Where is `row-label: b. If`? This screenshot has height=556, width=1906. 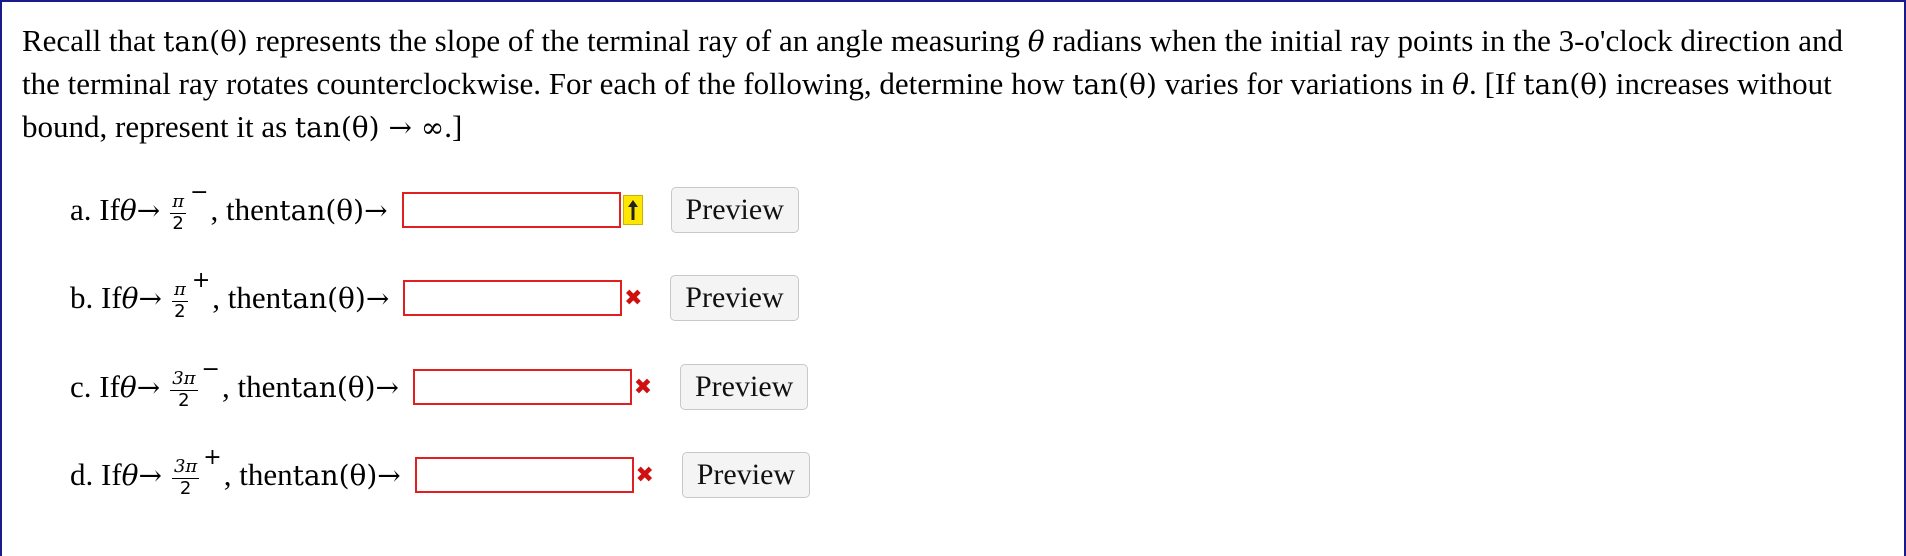
row-label: b. If is located at coordinates (96, 297).